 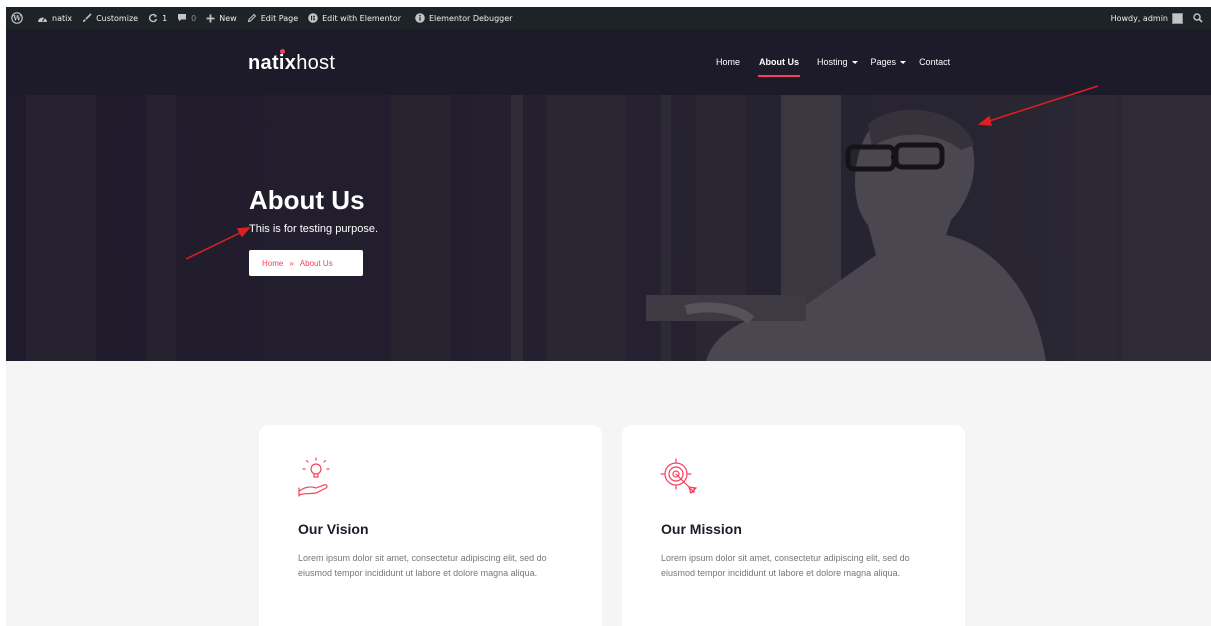 What do you see at coordinates (361, 18) in the screenshot?
I see `edit-elementor-label: Edit with Elementor` at bounding box center [361, 18].